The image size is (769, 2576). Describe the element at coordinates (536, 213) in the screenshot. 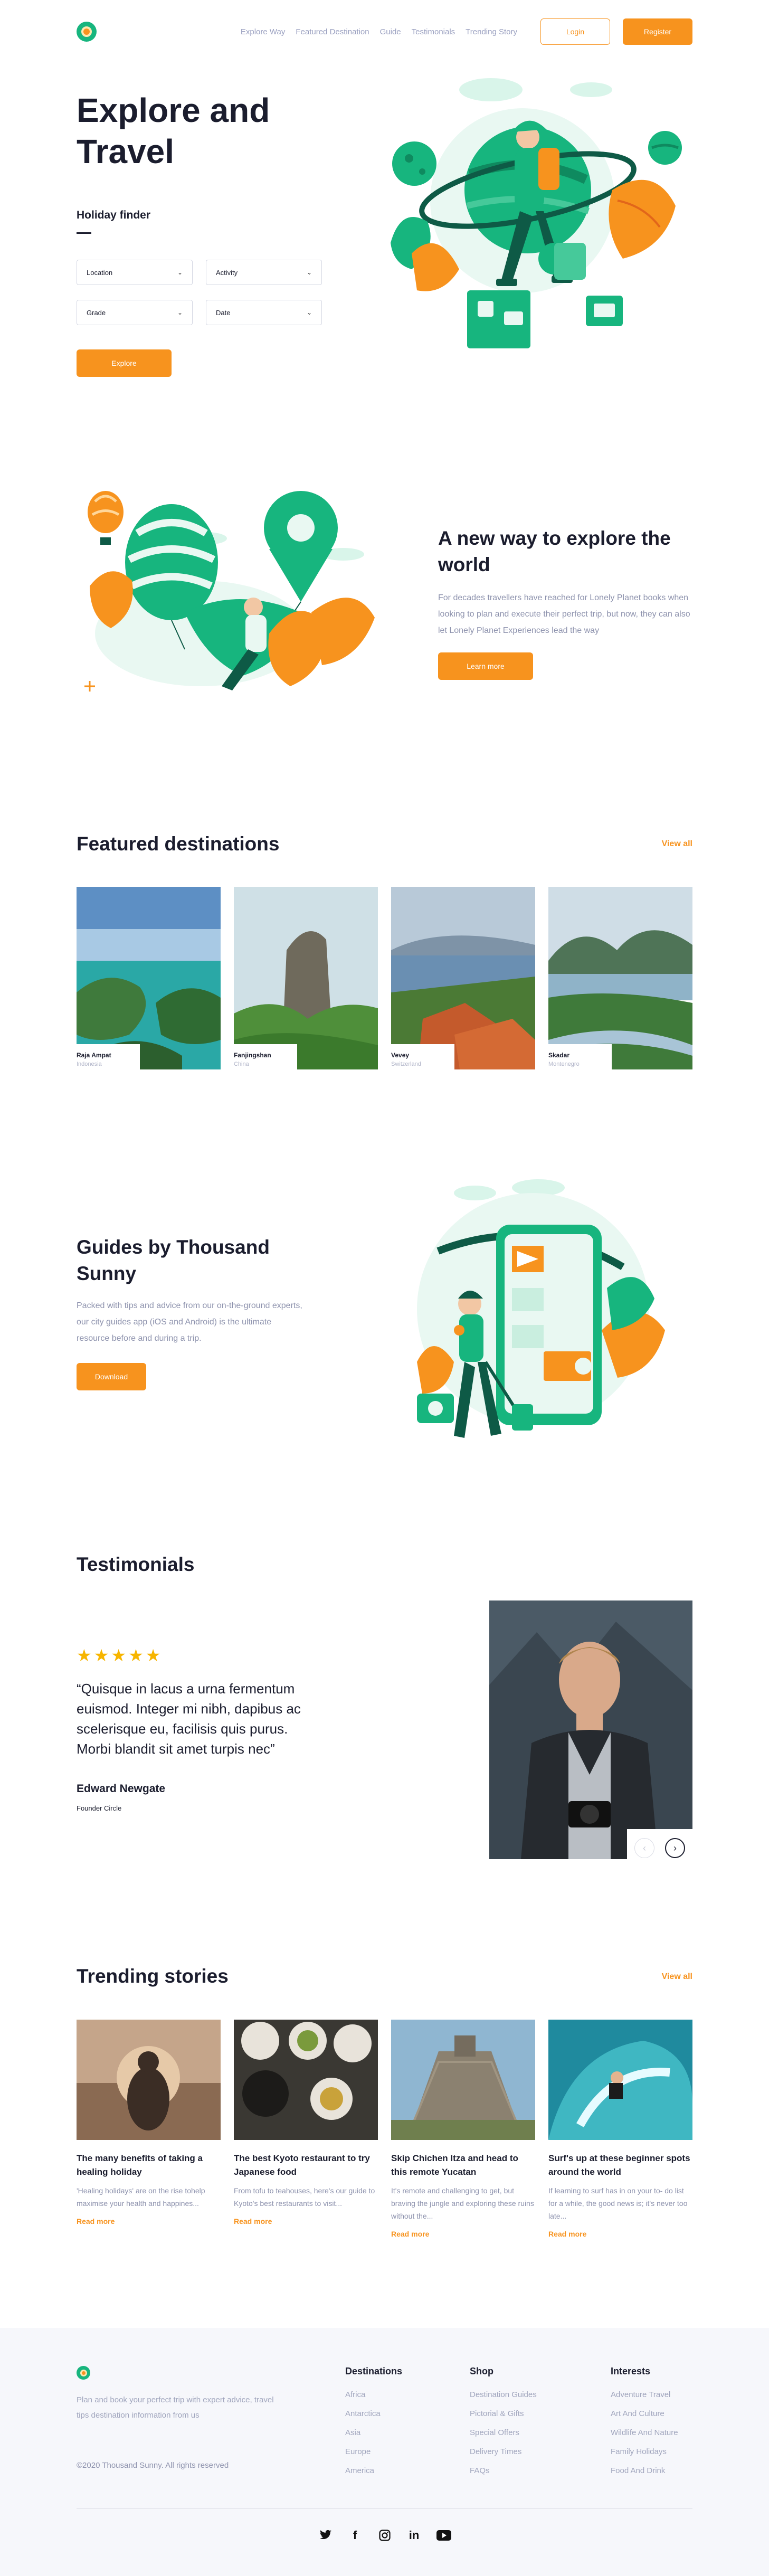

I see `traveller-illustration` at that location.